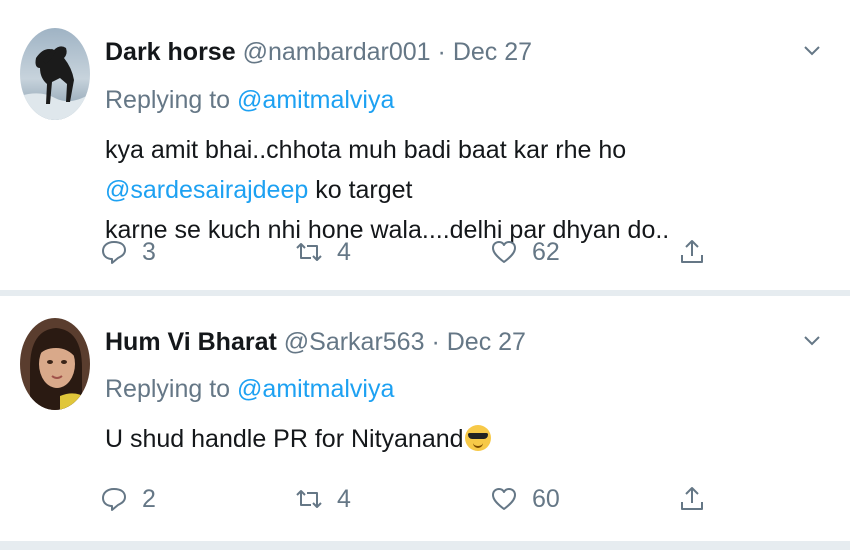  I want to click on tweet-mention-link: @sardesairajdeep, so click(206, 190).